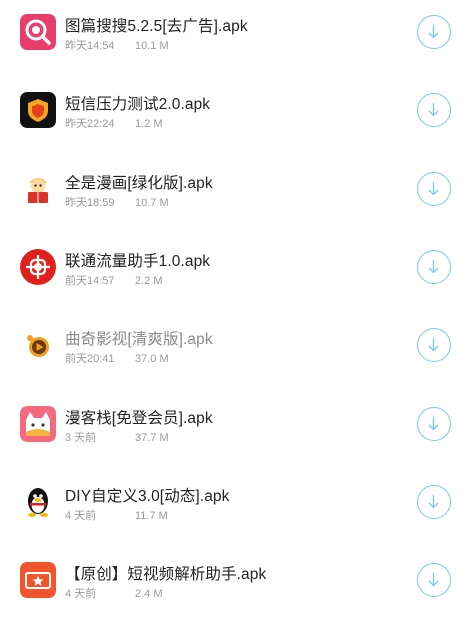 This screenshot has width=472, height=629. I want to click on penguin-app-icon, so click(38, 502).